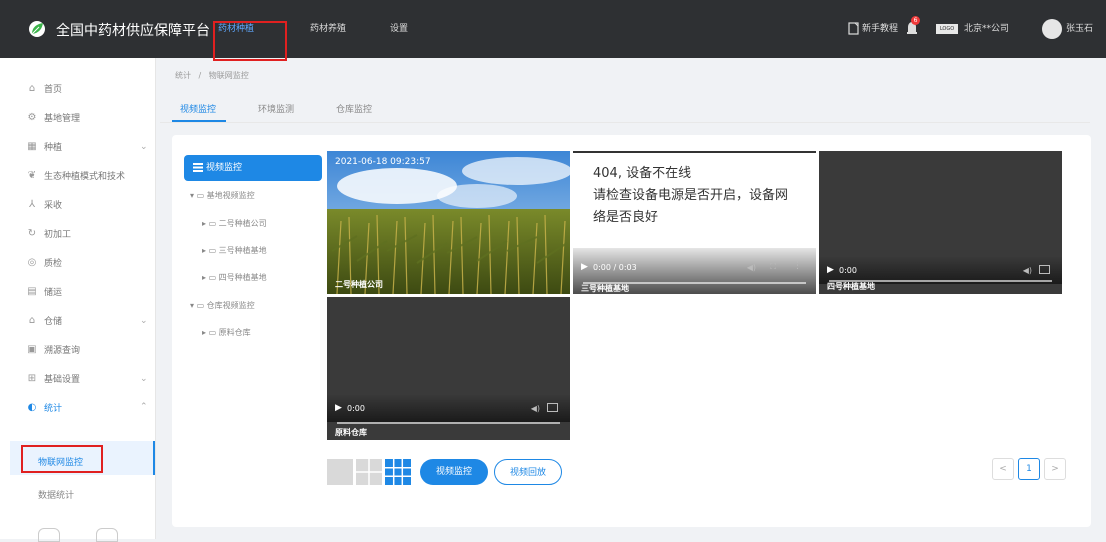 This screenshot has height=542, width=1106. I want to click on sidebar-item-harvest: ⅄ 采收, so click(44, 204).